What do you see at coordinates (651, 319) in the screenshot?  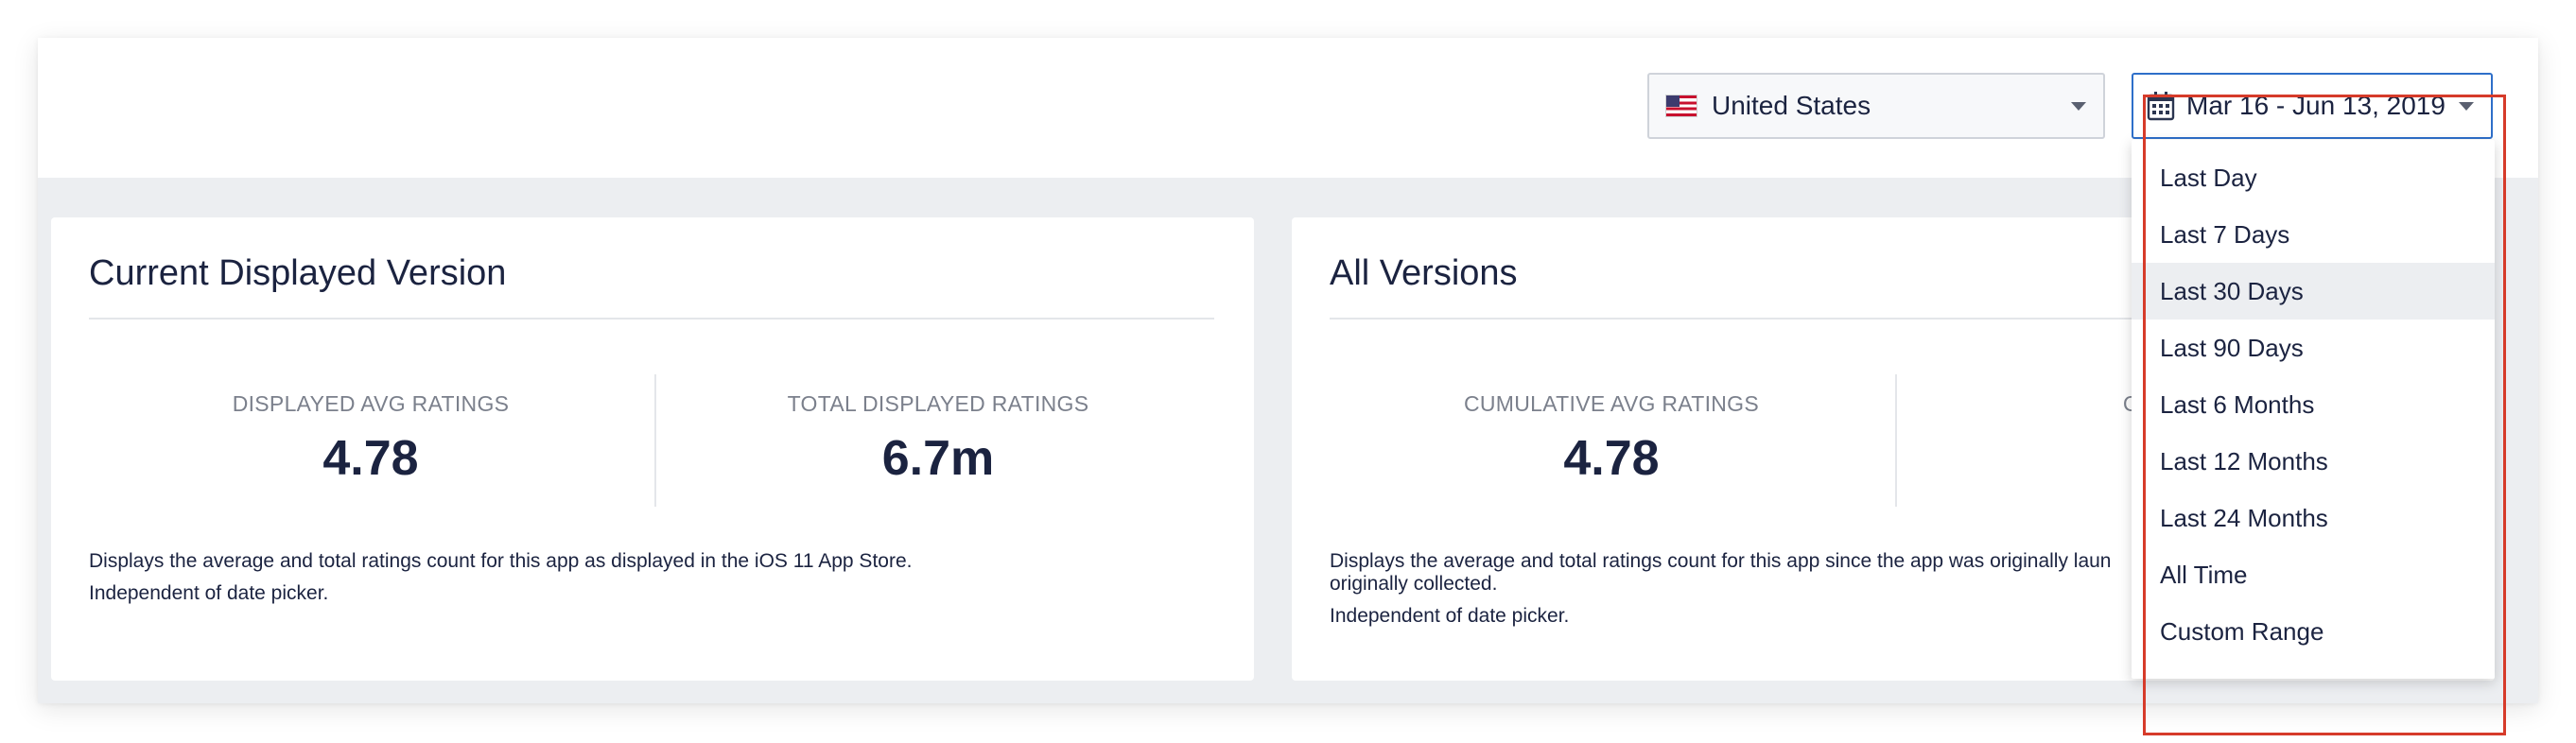 I see `divider` at bounding box center [651, 319].